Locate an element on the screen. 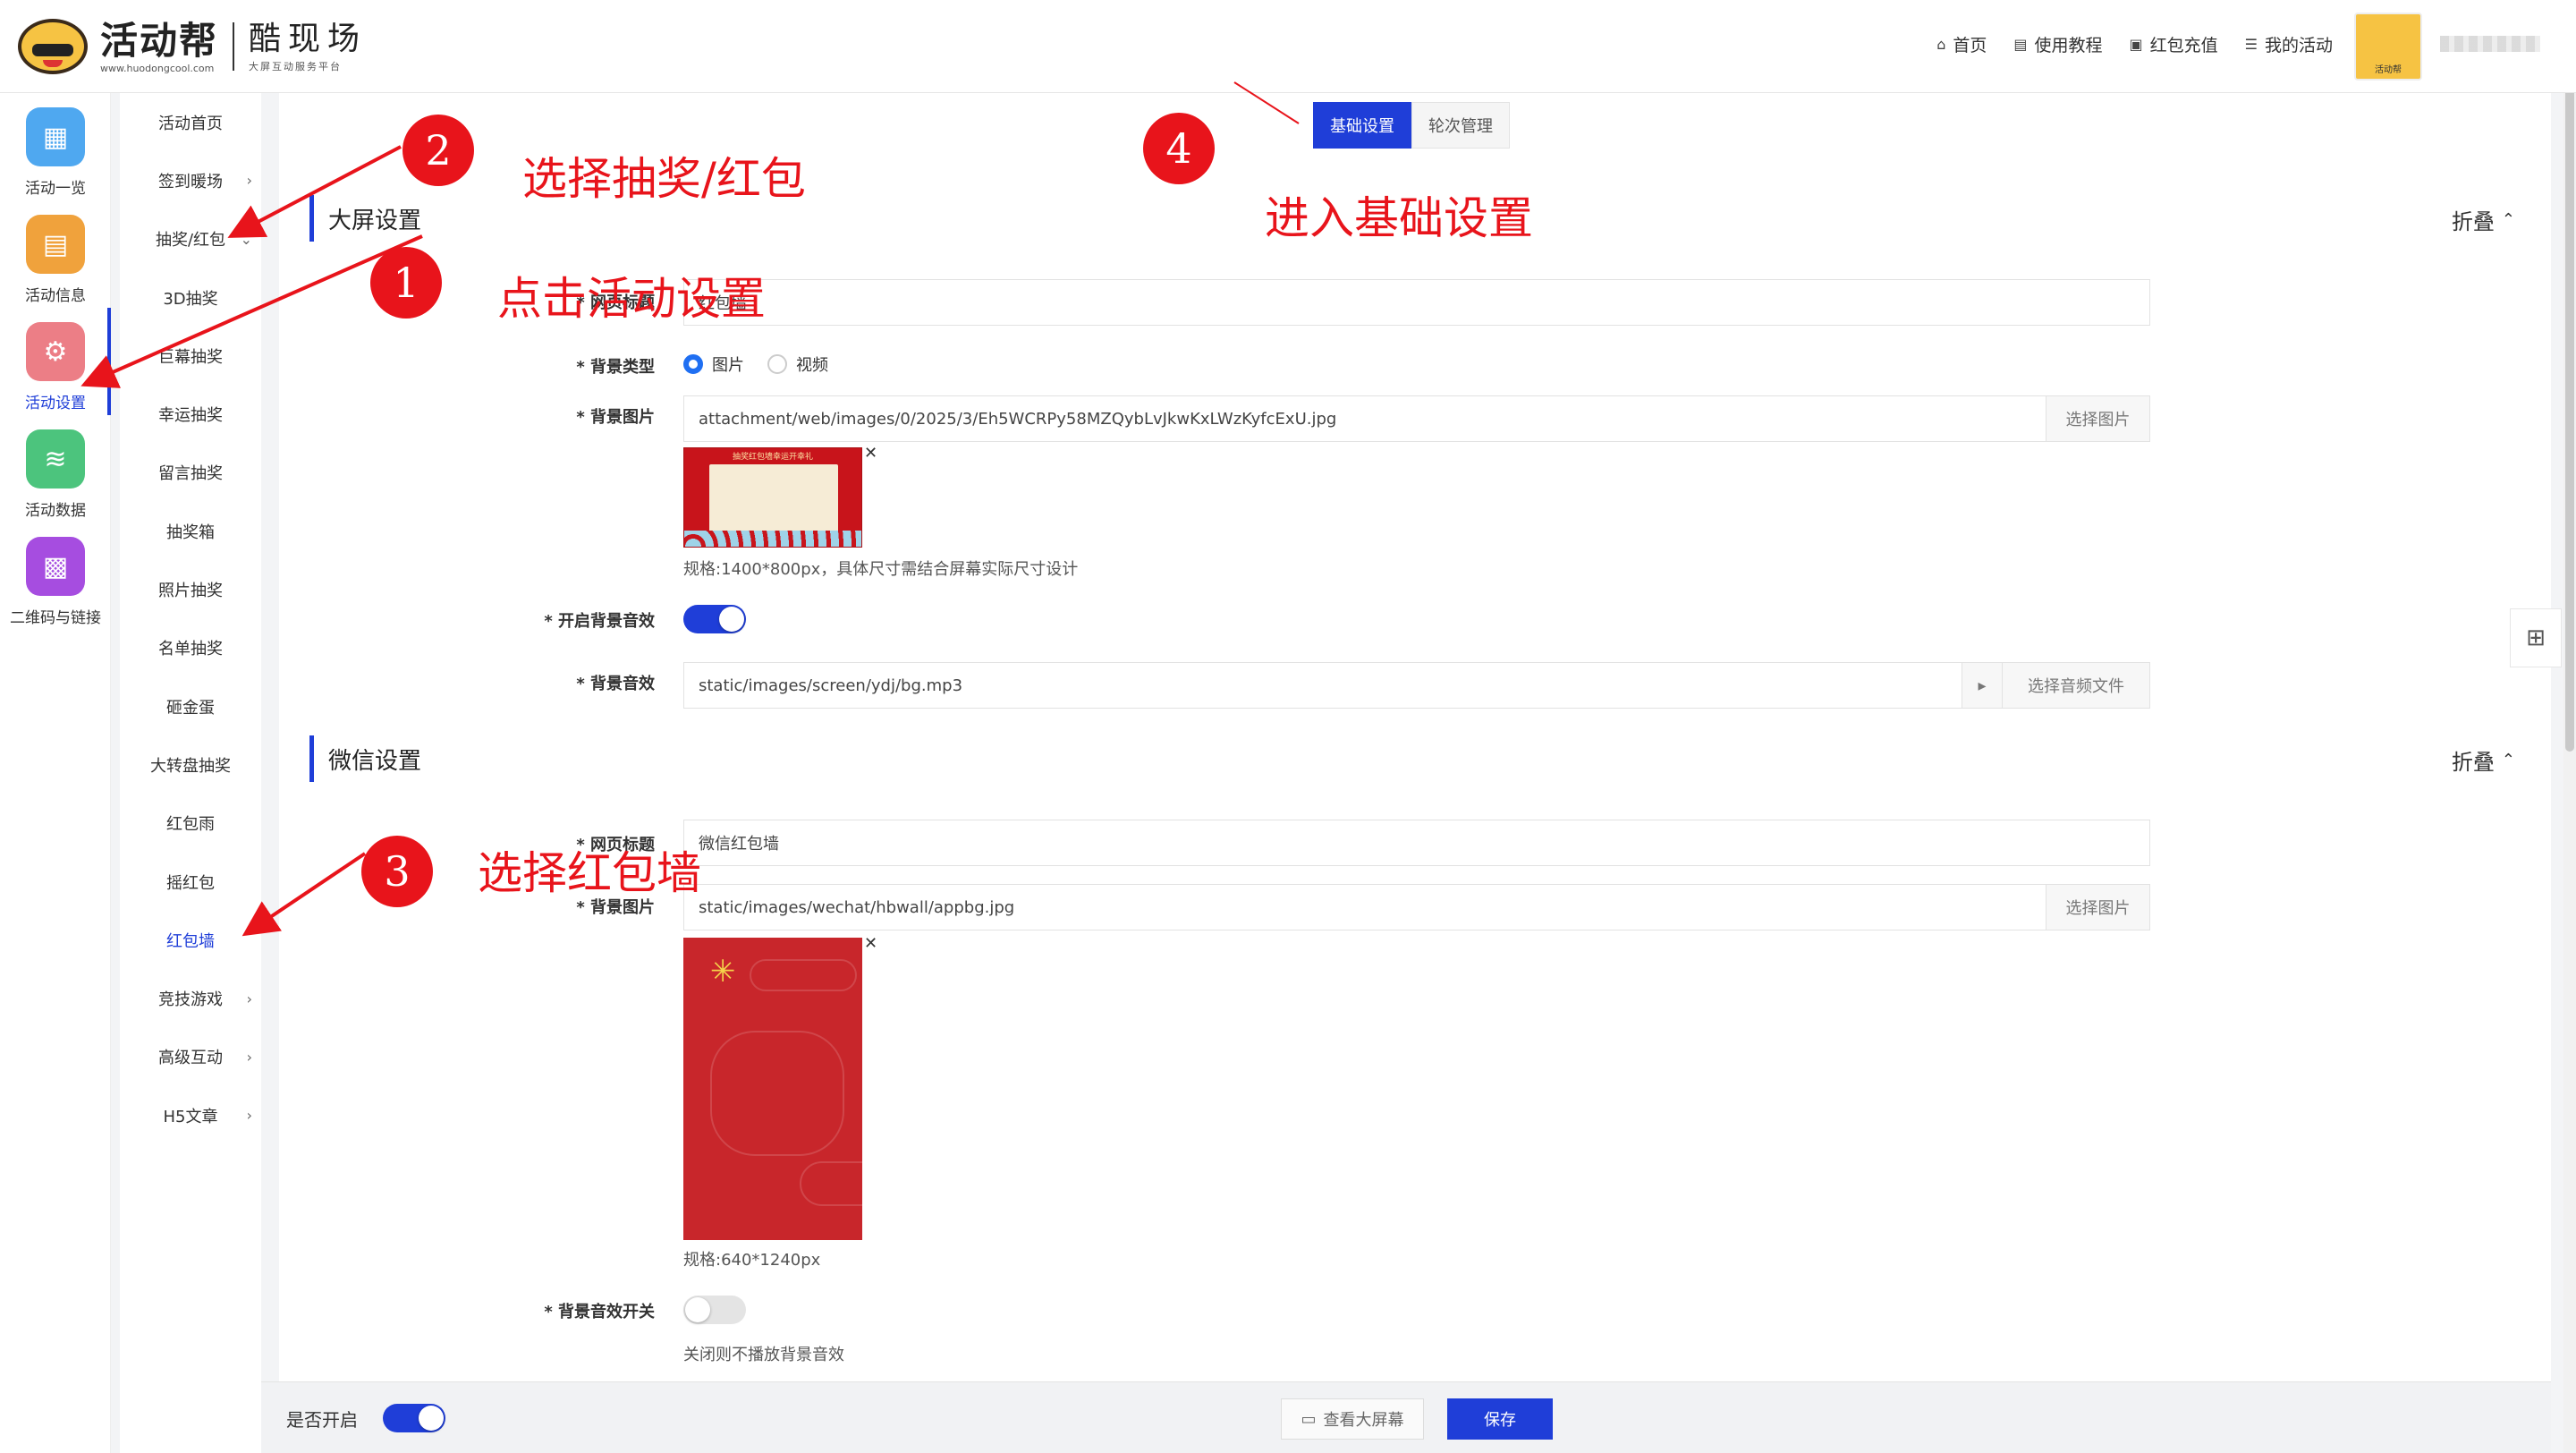  view-screen-button: ▭ 查看大屏幕 is located at coordinates (1352, 1419).